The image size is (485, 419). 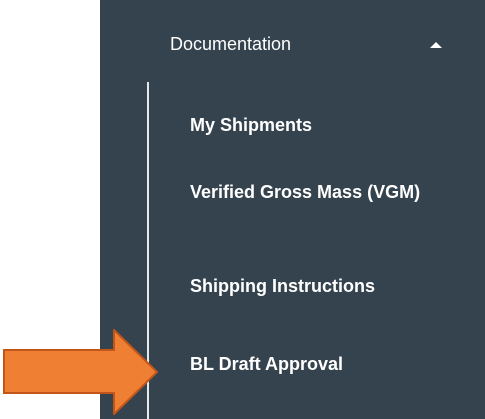 I want to click on pointer-arrow-icon, so click(x=81, y=372).